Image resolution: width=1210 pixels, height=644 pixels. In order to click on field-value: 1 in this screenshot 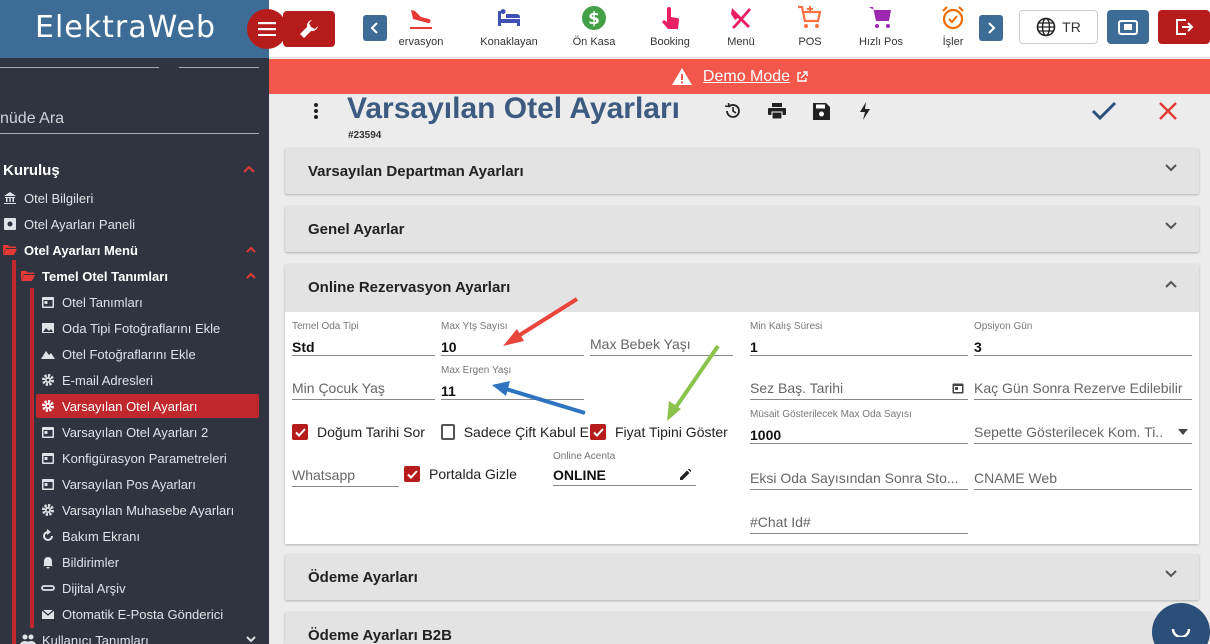, I will do `click(754, 347)`.